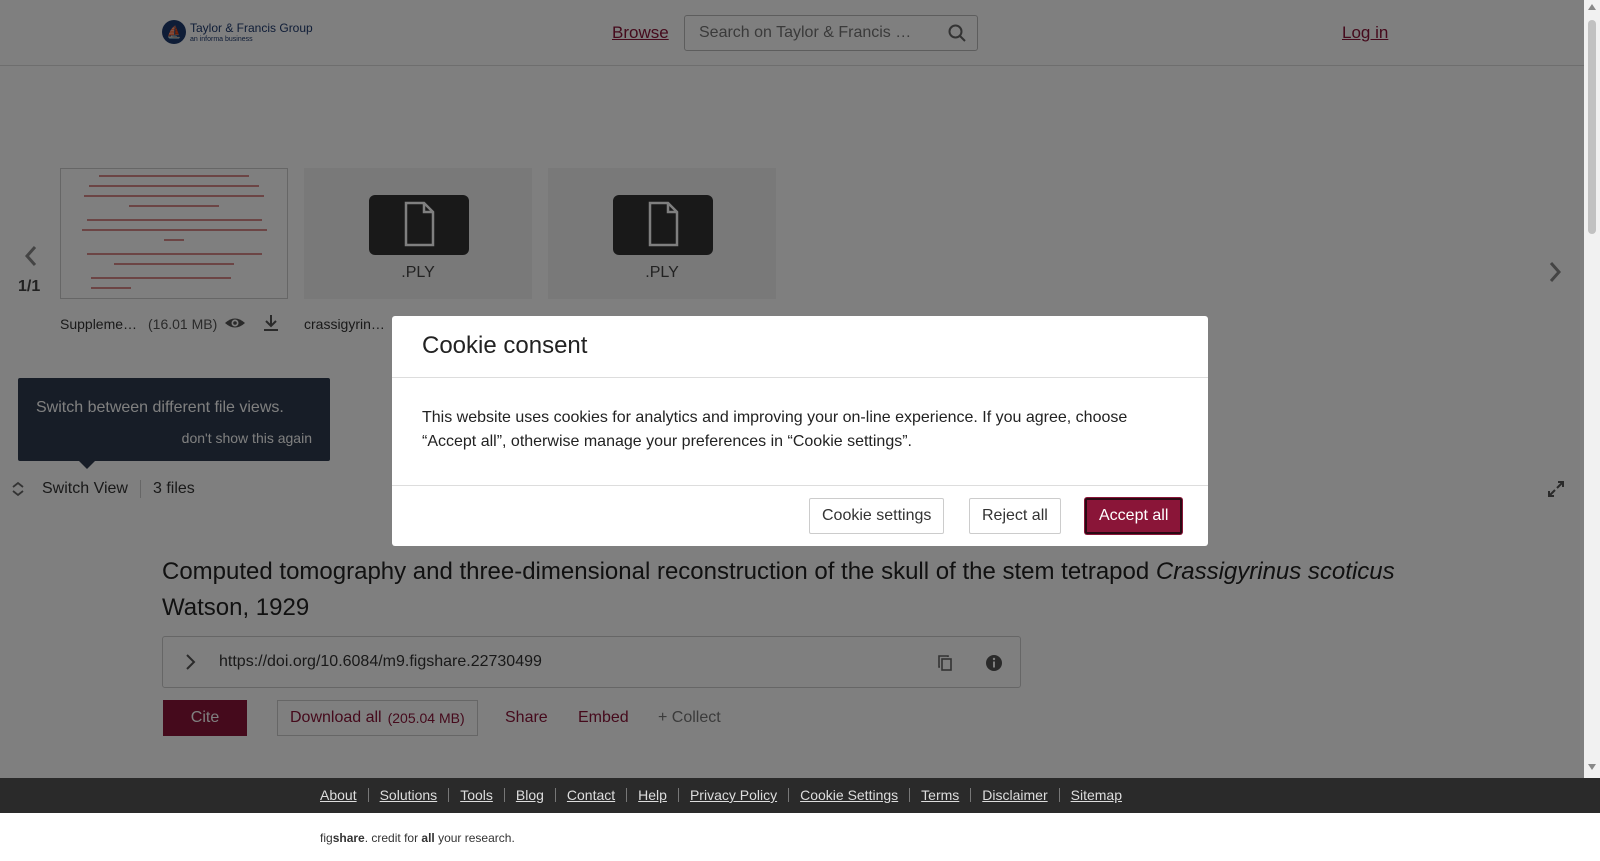  Describe the element at coordinates (1592, 767) in the screenshot. I see `scroll-down-arrow-icon` at that location.